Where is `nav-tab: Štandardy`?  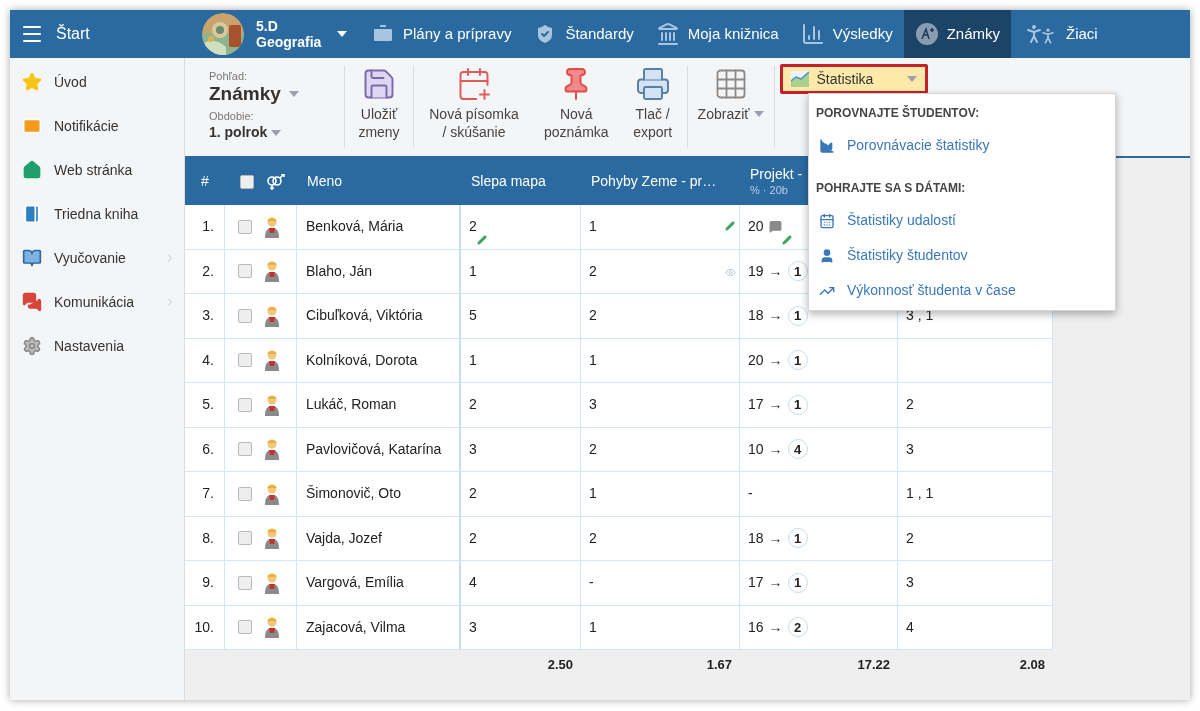
nav-tab: Štandardy is located at coordinates (583, 34).